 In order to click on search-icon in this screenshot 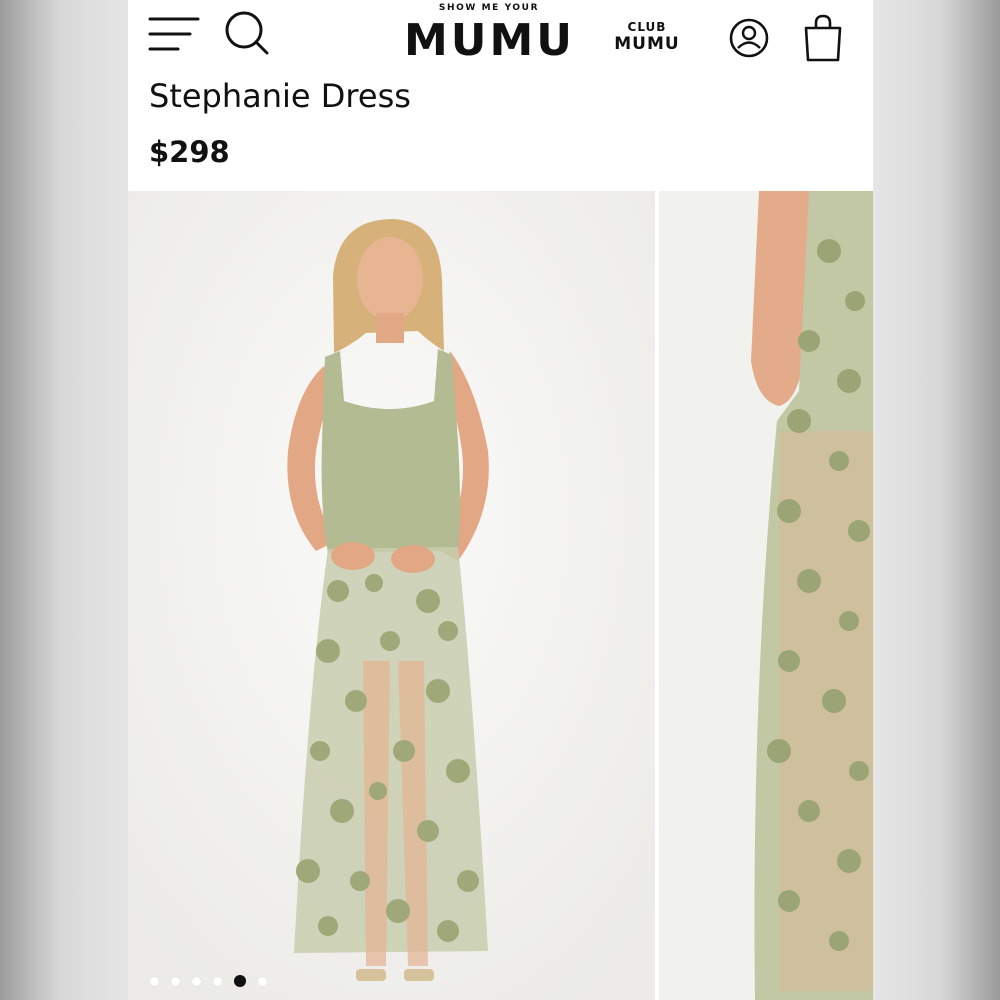, I will do `click(248, 34)`.